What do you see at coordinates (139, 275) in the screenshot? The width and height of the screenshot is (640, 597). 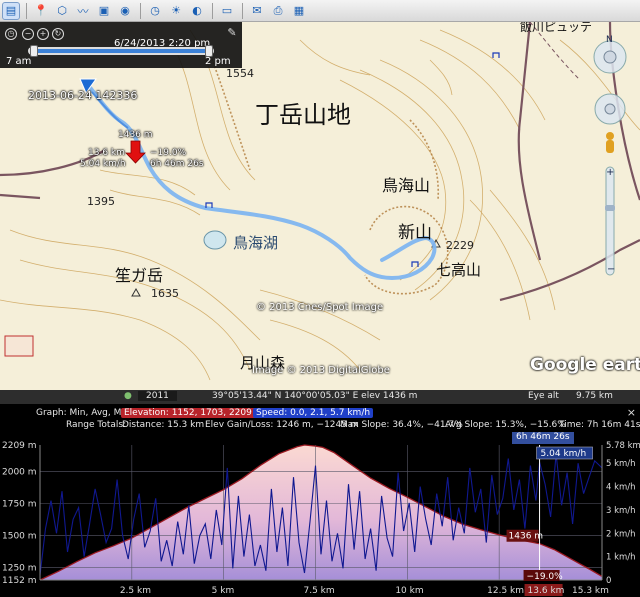 I see `label-kasagatake: 笙ガ岳` at bounding box center [139, 275].